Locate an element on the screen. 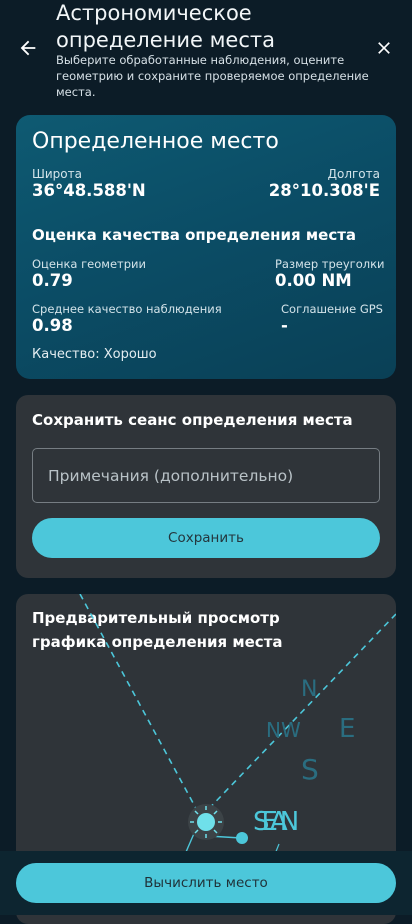 This screenshot has height=924, width=412. close-icon is located at coordinates (384, 48).